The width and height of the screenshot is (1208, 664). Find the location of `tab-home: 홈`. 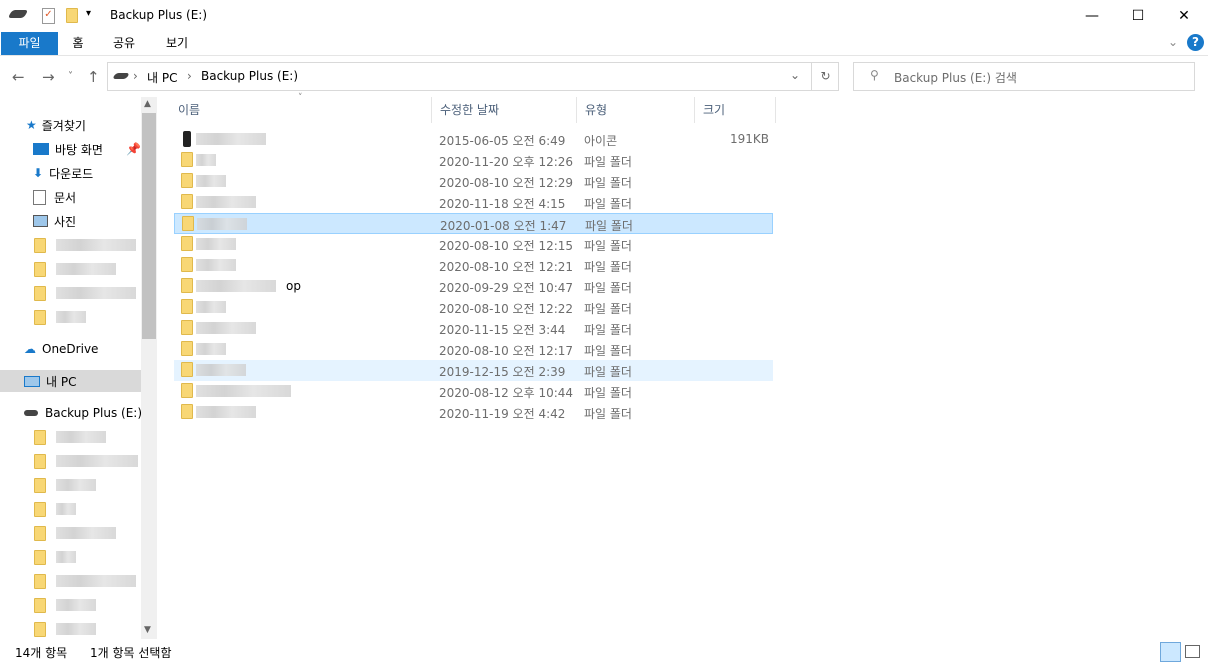

tab-home: 홈 is located at coordinates (78, 43).